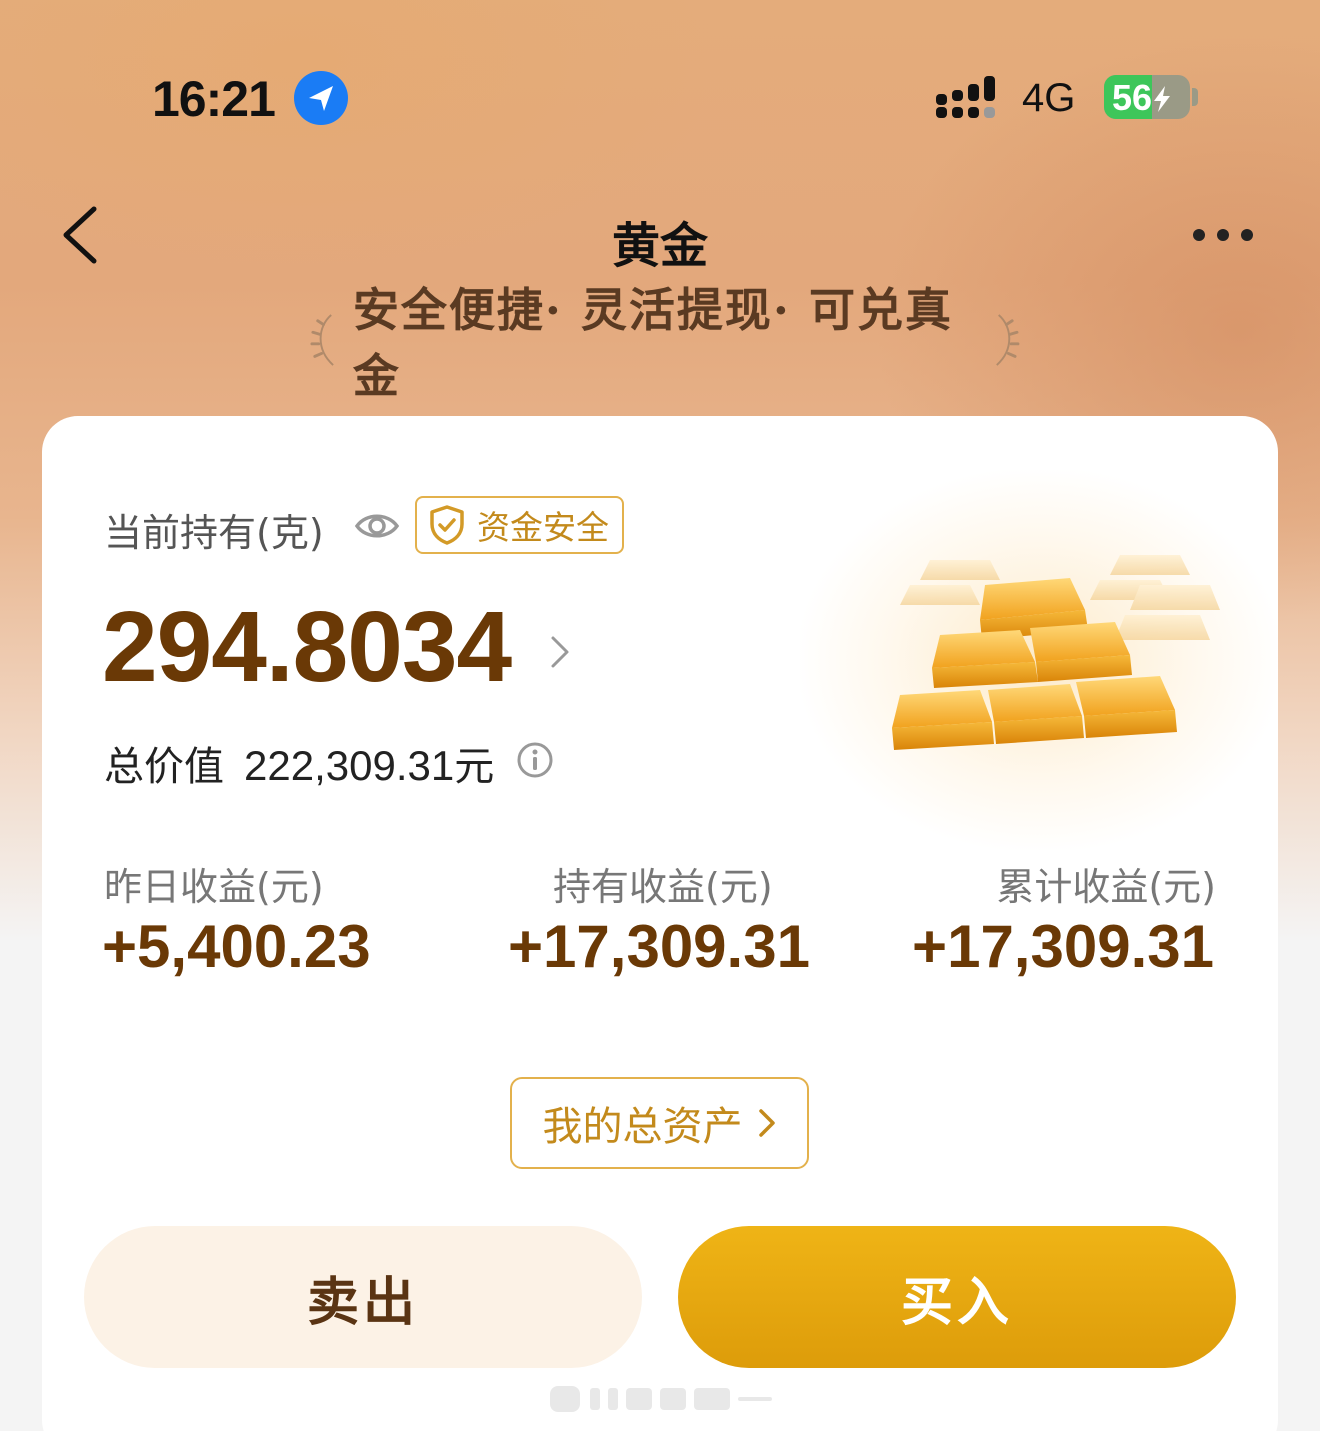  Describe the element at coordinates (956, 1302) in the screenshot. I see `buy-label: 买入` at that location.